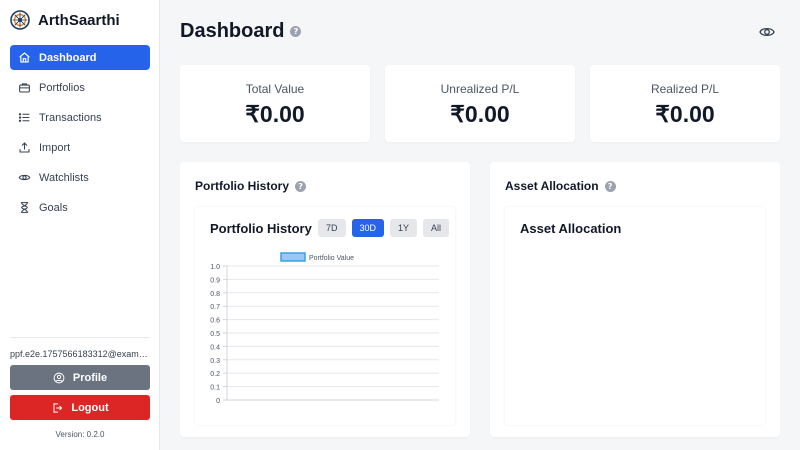 Image resolution: width=800 pixels, height=450 pixels. Describe the element at coordinates (571, 228) in the screenshot. I see `chart-title: Asset Allocation` at that location.